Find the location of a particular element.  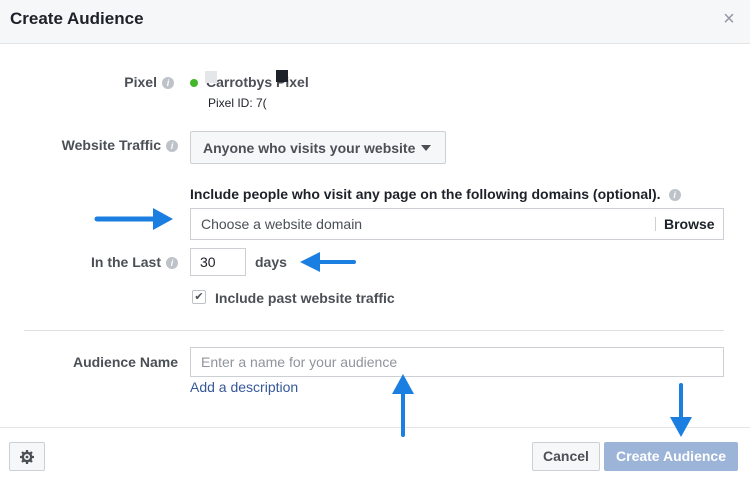

dialog-title: Create Audience is located at coordinates (77, 18).